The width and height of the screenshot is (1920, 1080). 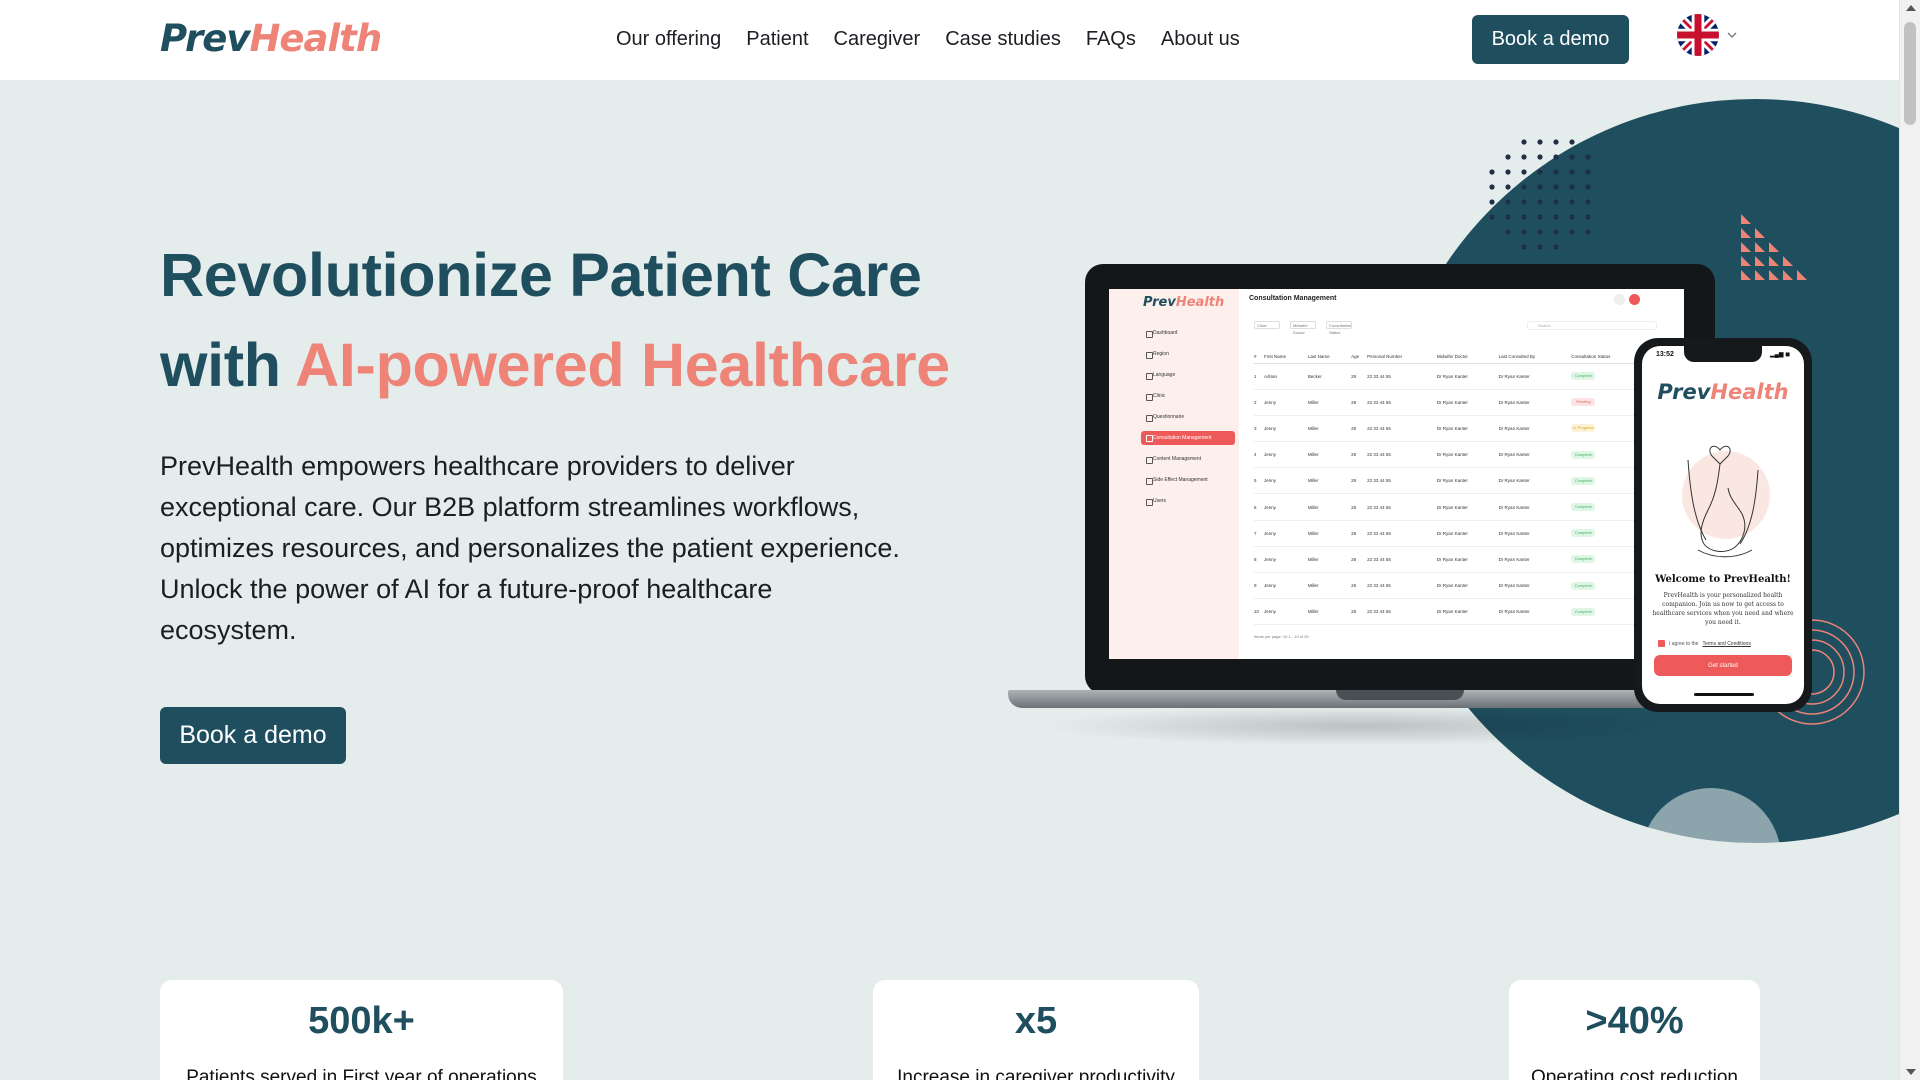 What do you see at coordinates (1190, 459) in the screenshot?
I see `app-menu-item: Content Management` at bounding box center [1190, 459].